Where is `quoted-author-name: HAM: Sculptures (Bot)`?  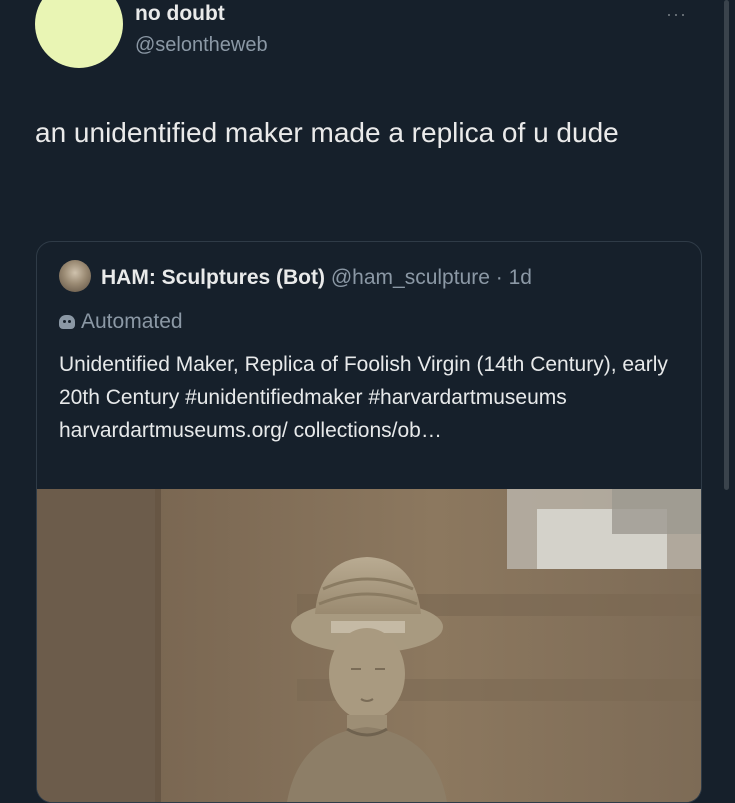
quoted-author-name: HAM: Sculptures (Bot) is located at coordinates (213, 277).